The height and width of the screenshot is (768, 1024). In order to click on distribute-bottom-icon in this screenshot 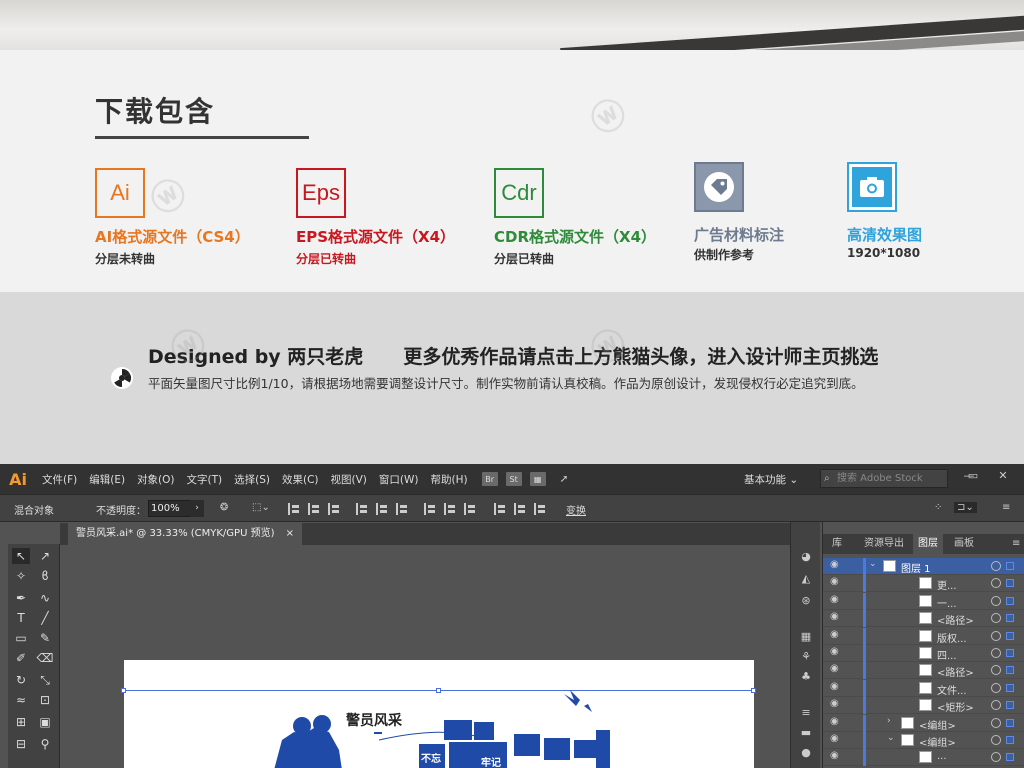, I will do `click(470, 509)`.